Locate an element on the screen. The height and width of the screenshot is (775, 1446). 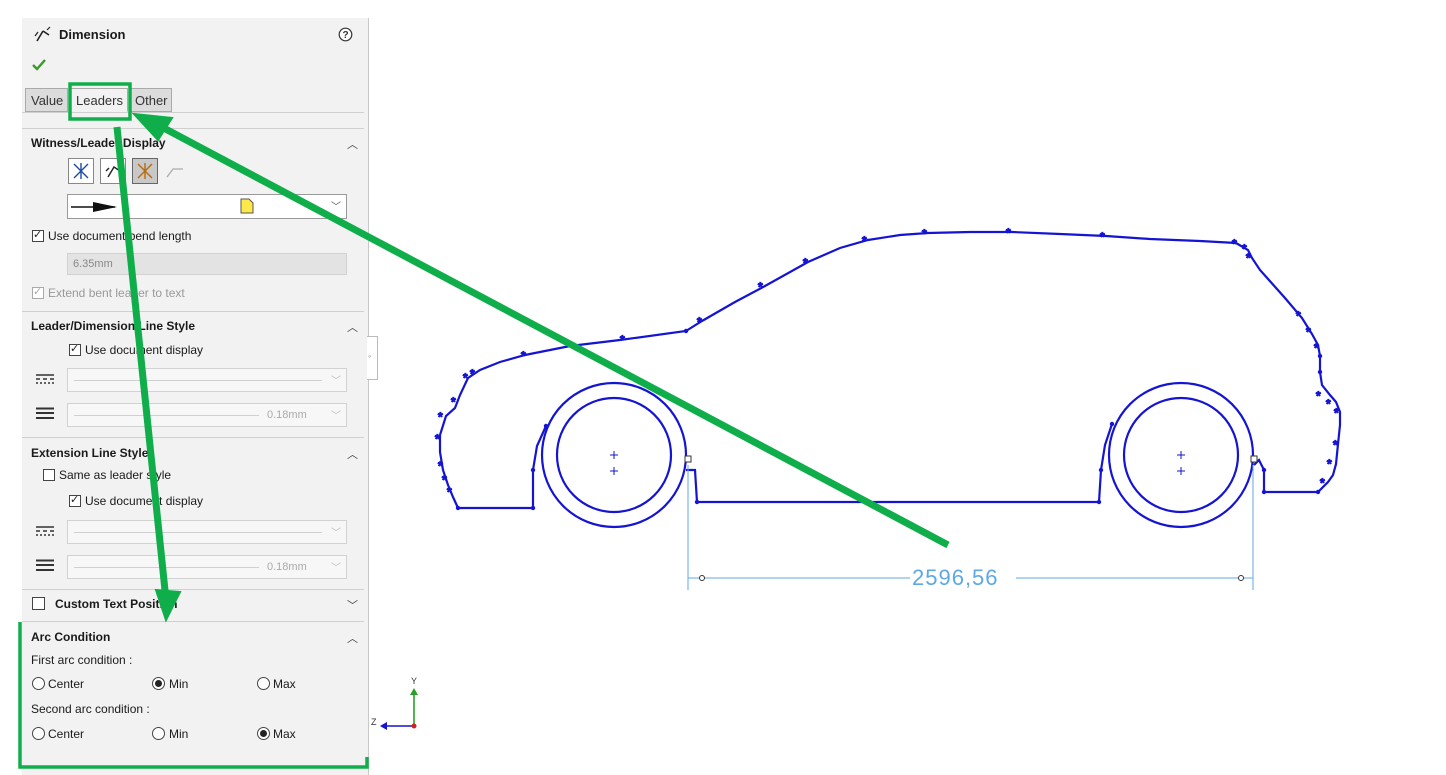
triad-y-label: Y is located at coordinates (414, 681).